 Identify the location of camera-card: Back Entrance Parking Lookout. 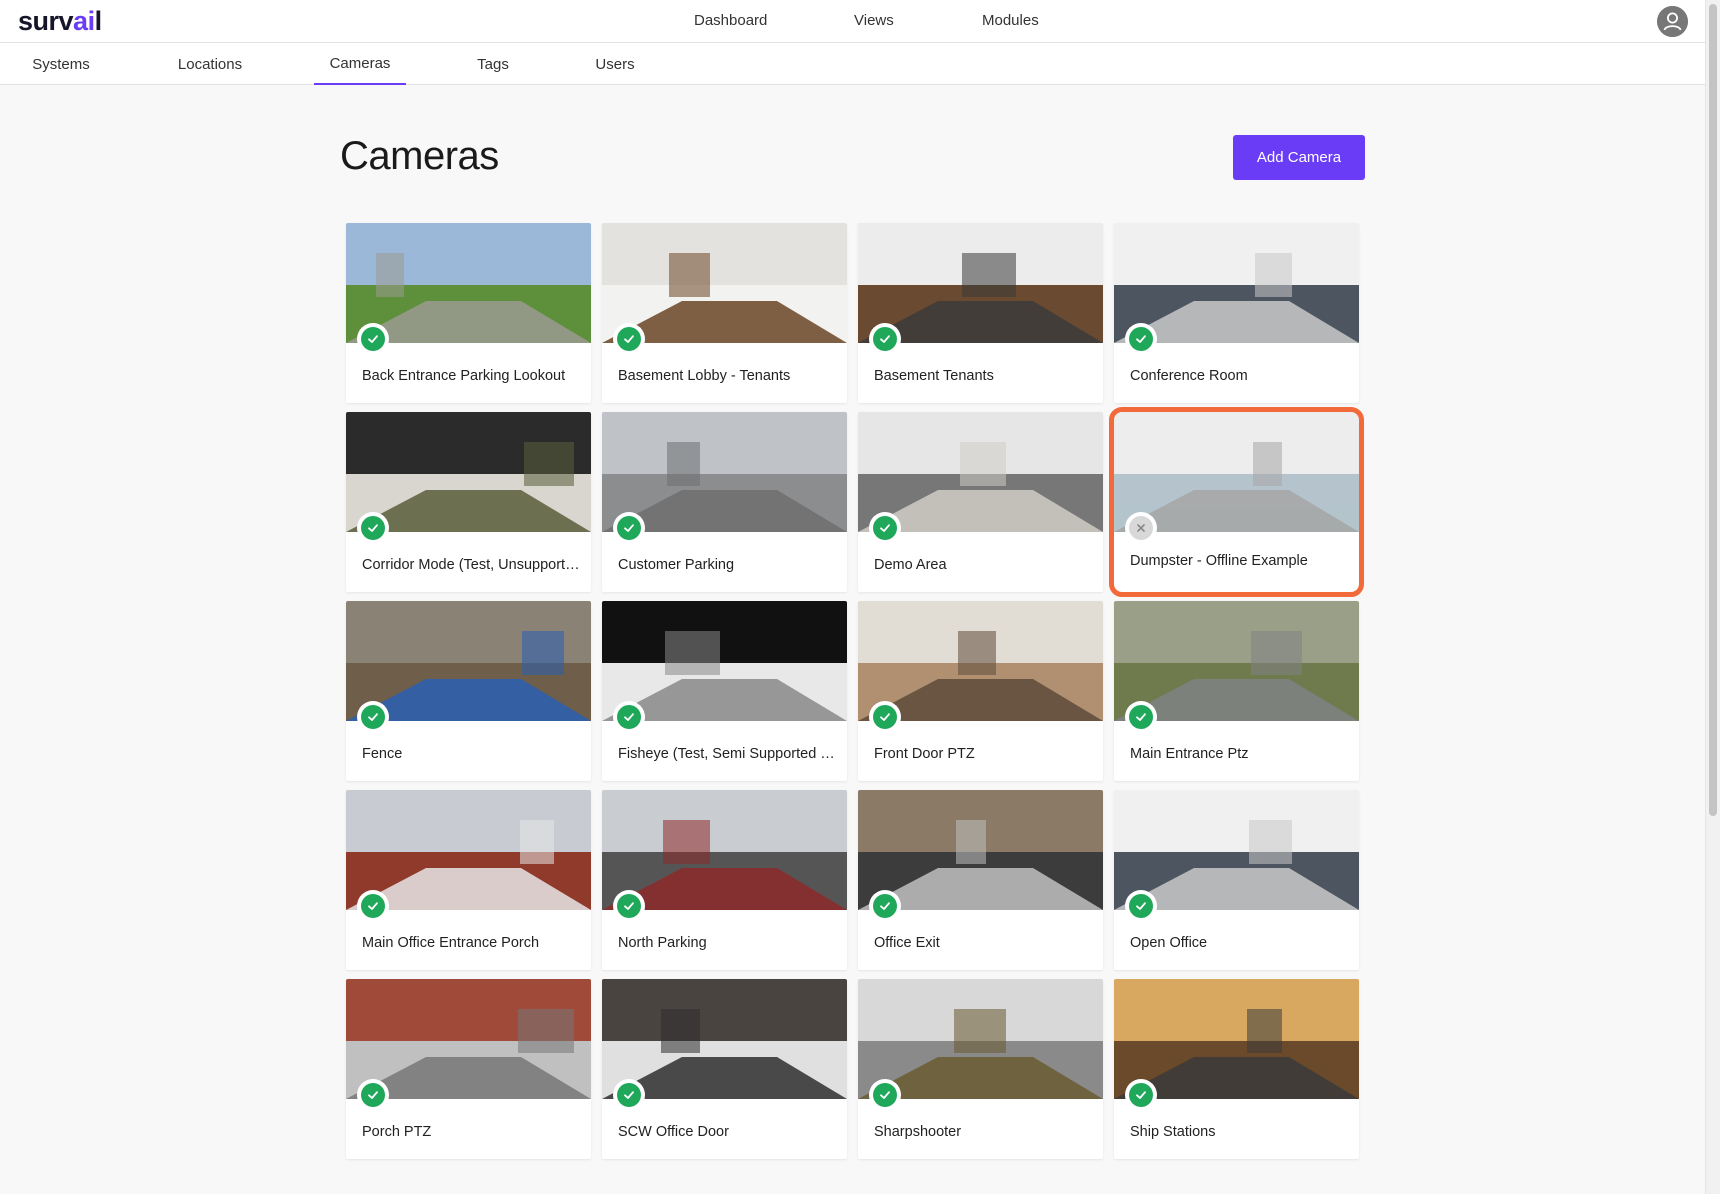
(468, 313).